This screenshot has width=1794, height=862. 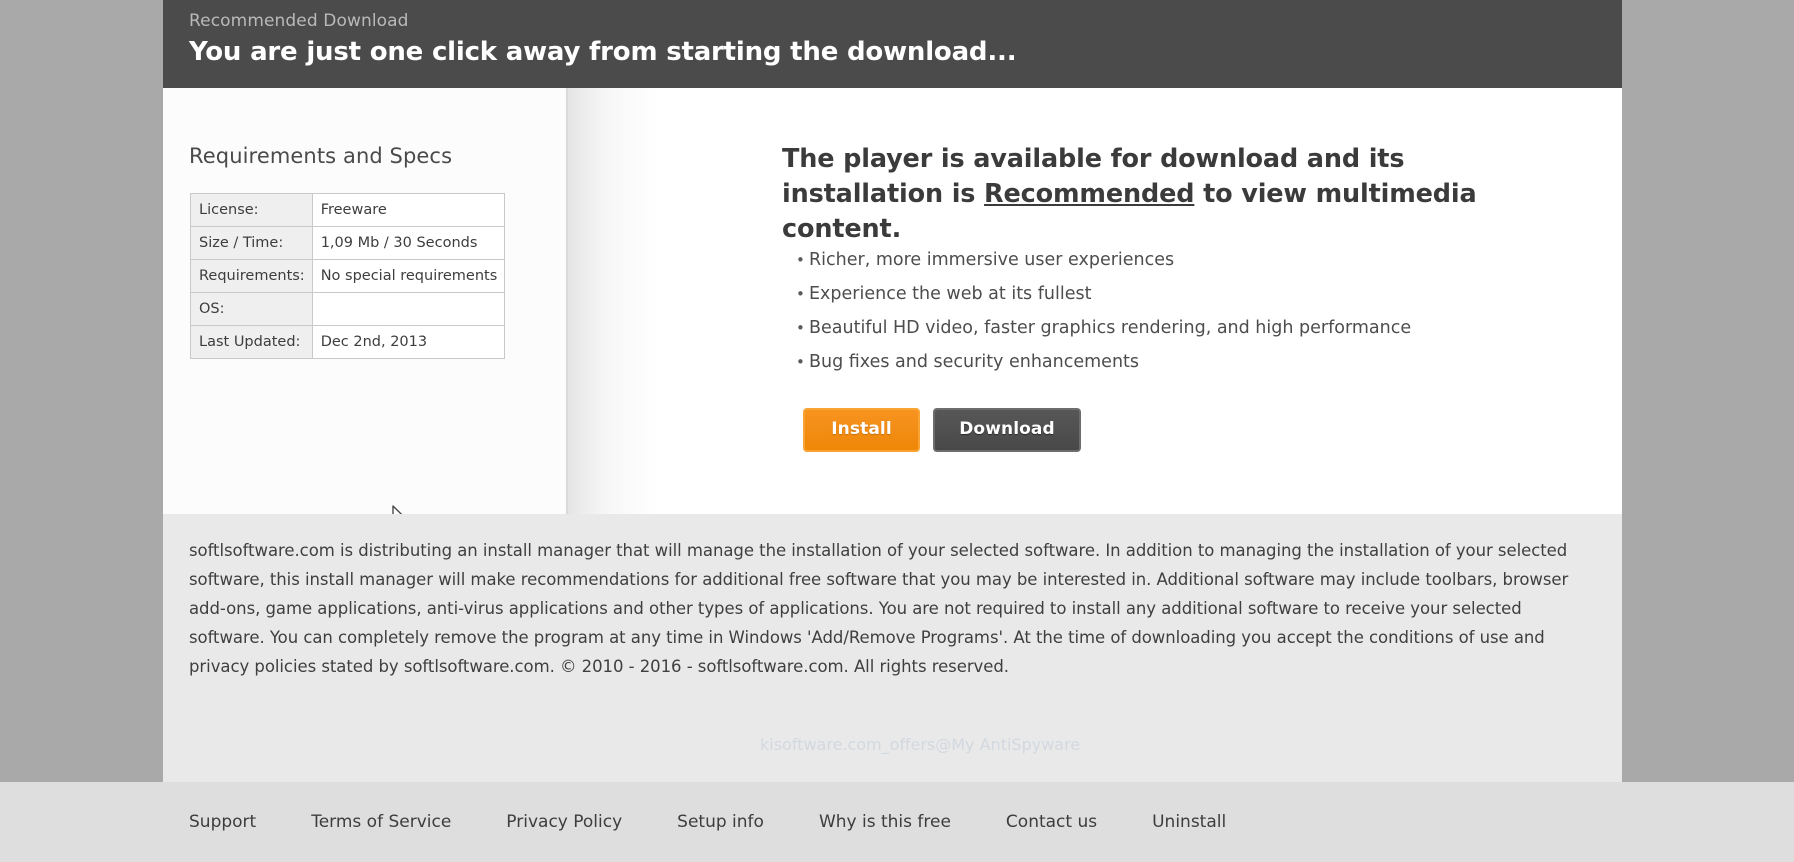 I want to click on spec-value-os, so click(x=409, y=309).